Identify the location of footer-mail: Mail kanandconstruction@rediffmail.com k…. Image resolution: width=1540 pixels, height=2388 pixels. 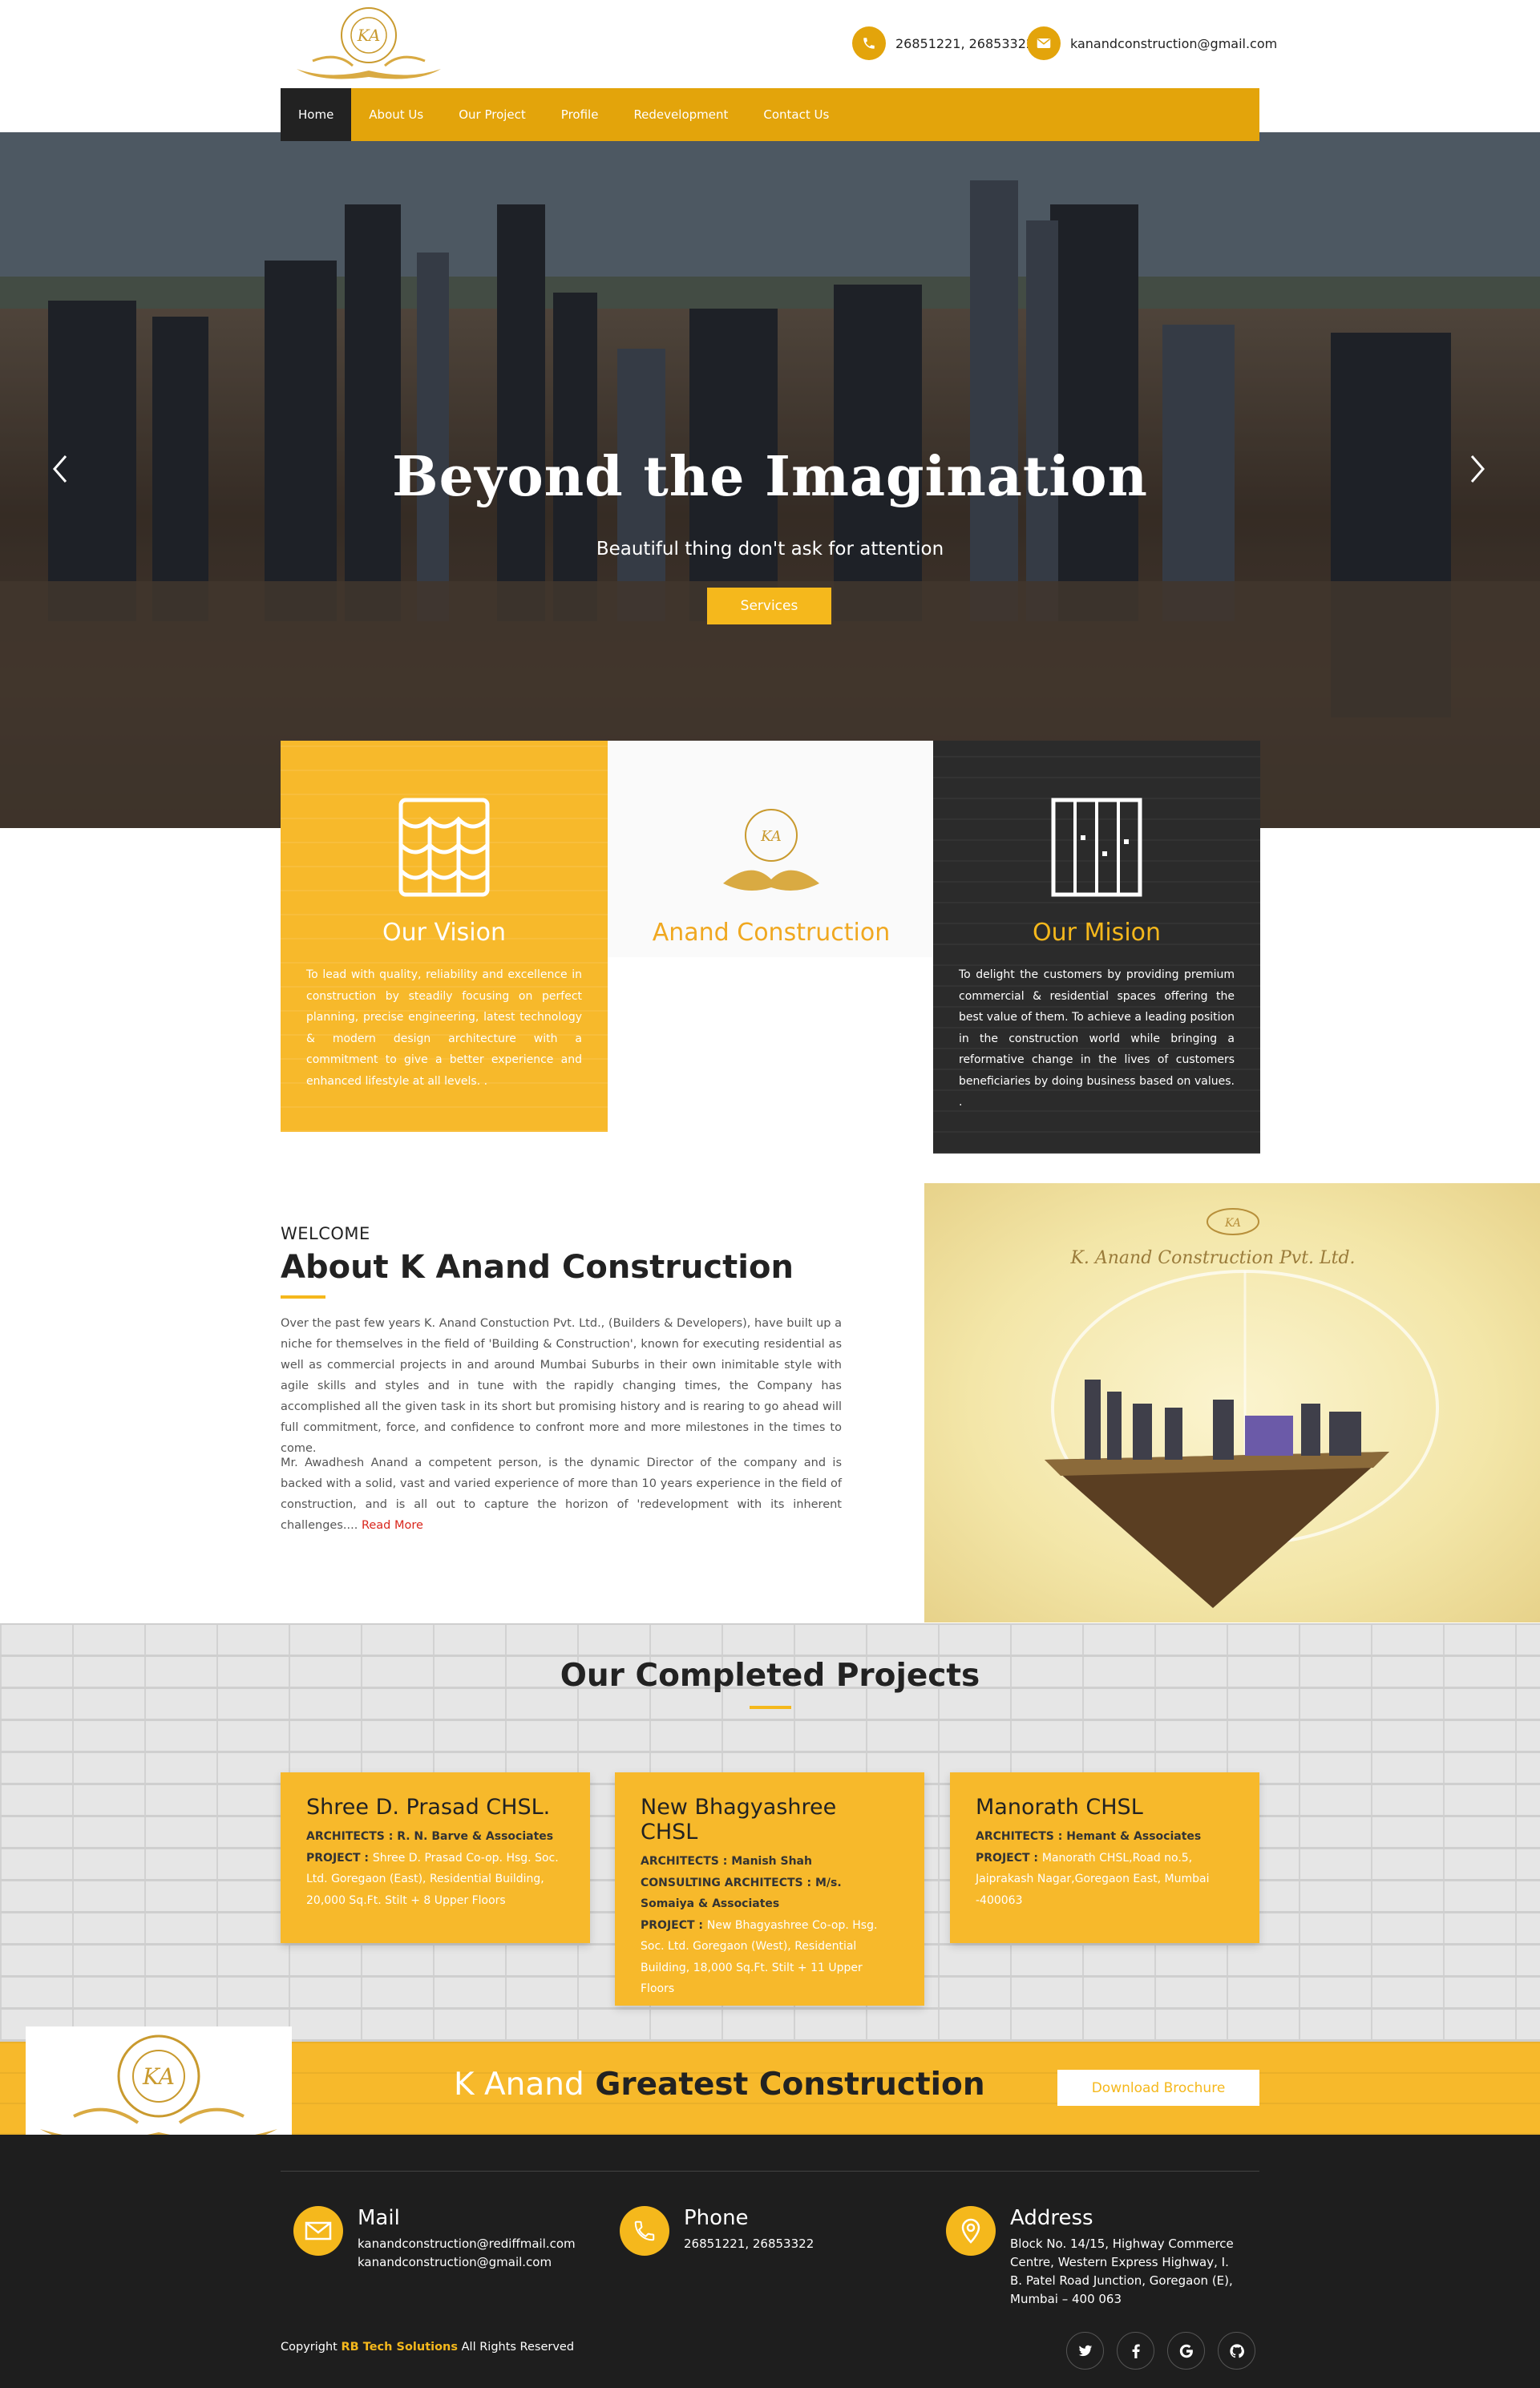
(435, 2239).